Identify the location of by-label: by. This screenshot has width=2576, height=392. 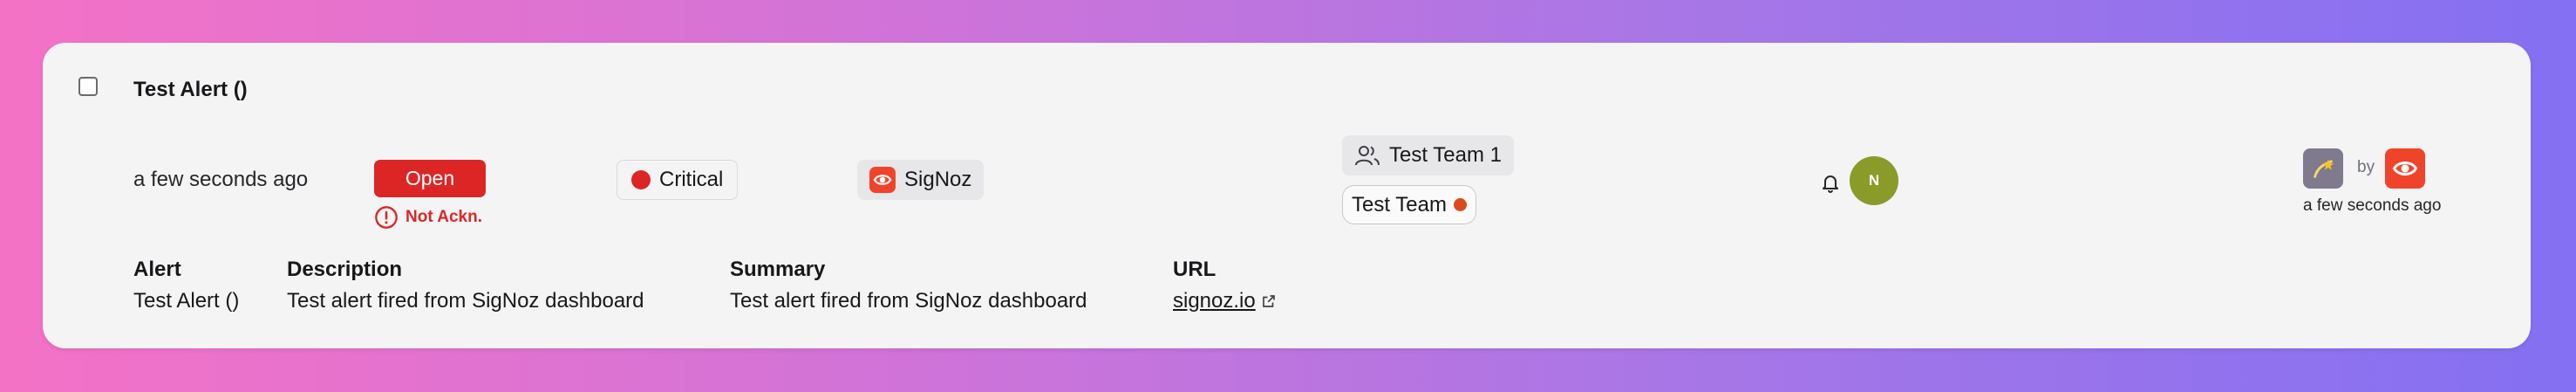
(2366, 167).